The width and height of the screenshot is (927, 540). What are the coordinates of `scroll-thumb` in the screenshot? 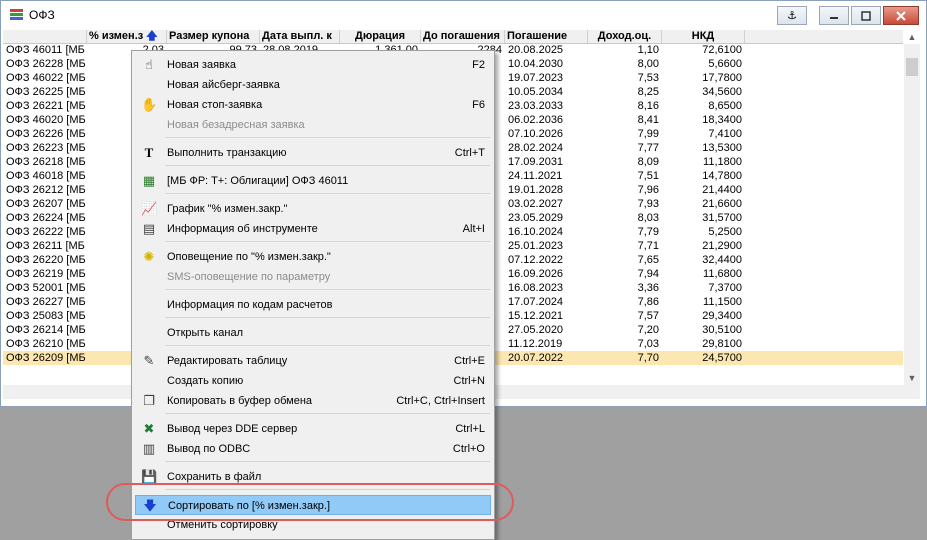 It's located at (912, 67).